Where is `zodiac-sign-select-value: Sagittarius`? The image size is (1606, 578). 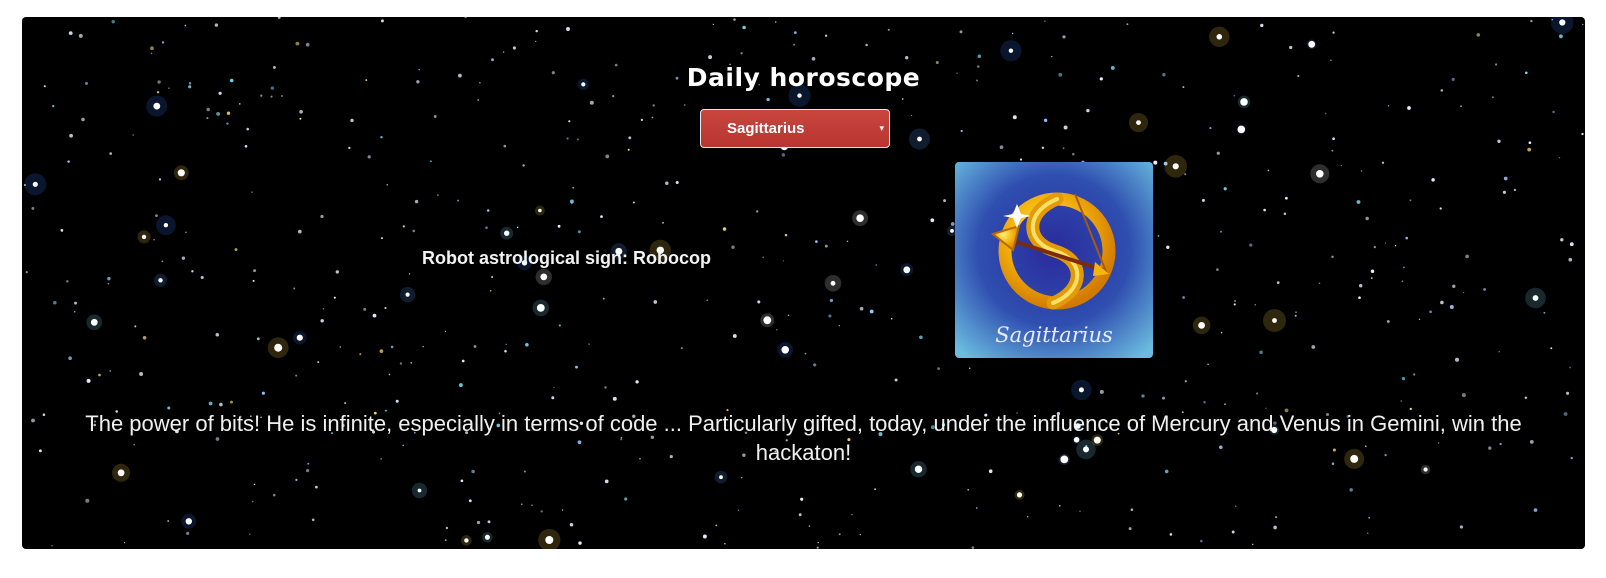
zodiac-sign-select-value: Sagittarius is located at coordinates (766, 128).